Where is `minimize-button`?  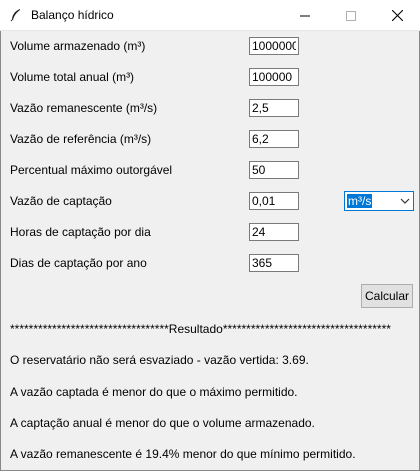 minimize-button is located at coordinates (305, 15).